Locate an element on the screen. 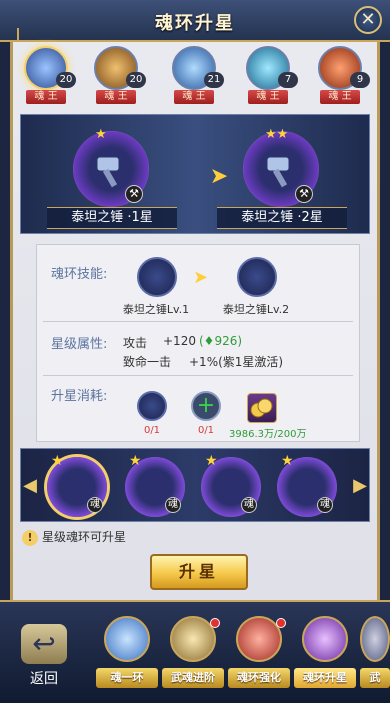 The width and height of the screenshot is (390, 703). tab-ring-upgrade-star: 魂环升星 is located at coordinates (325, 659).